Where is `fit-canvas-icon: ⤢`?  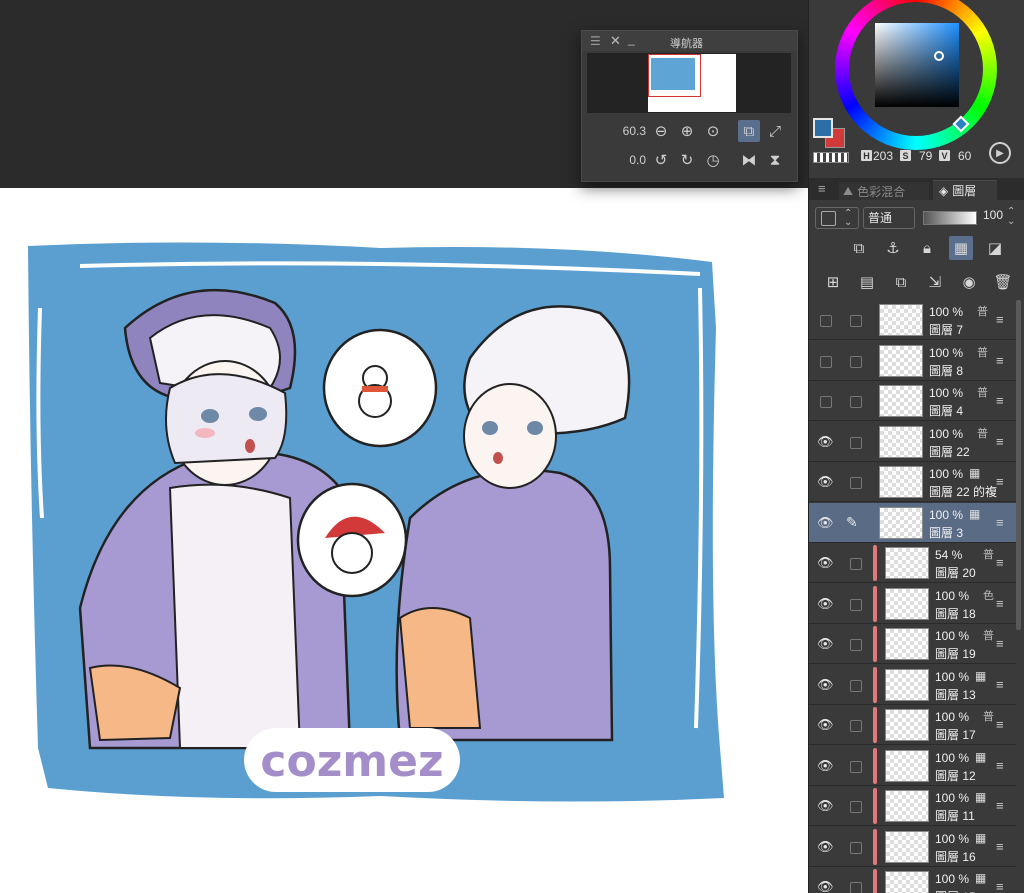
fit-canvas-icon: ⤢ is located at coordinates (775, 131).